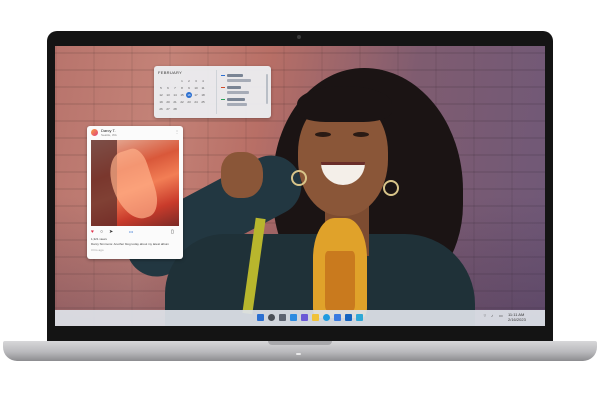  What do you see at coordinates (315, 317) in the screenshot?
I see `file-explorer-icon` at bounding box center [315, 317].